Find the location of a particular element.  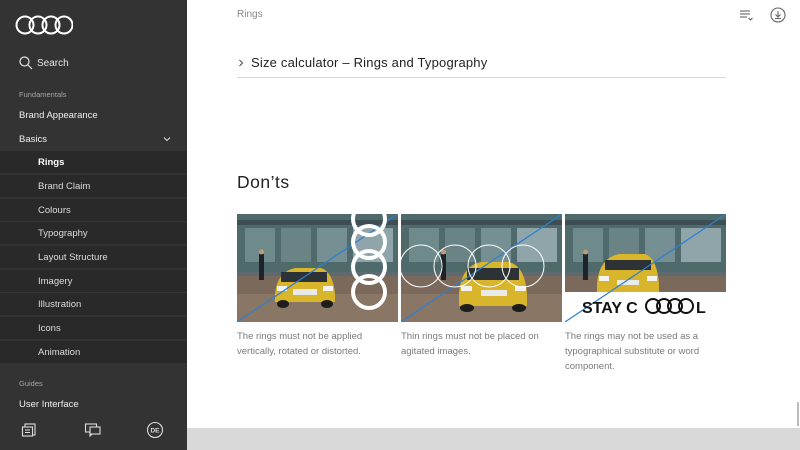

sidebar-footer: DE is located at coordinates (93, 430).